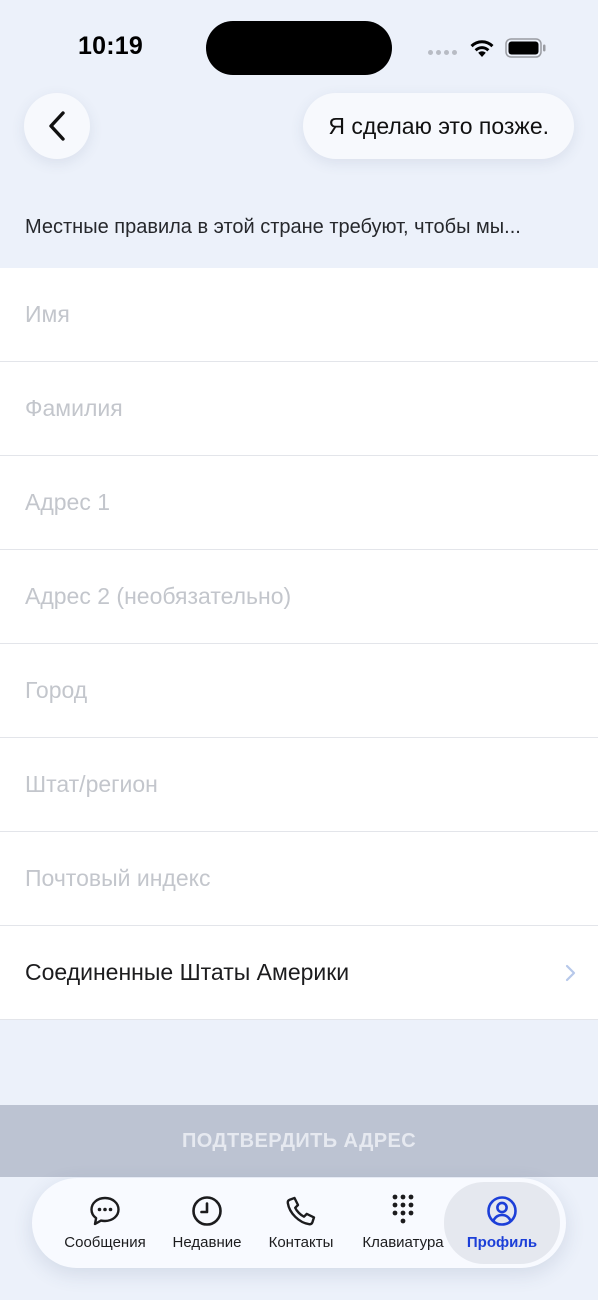 The image size is (598, 1300). Describe the element at coordinates (110, 46) in the screenshot. I see `status-time: 10:19` at that location.